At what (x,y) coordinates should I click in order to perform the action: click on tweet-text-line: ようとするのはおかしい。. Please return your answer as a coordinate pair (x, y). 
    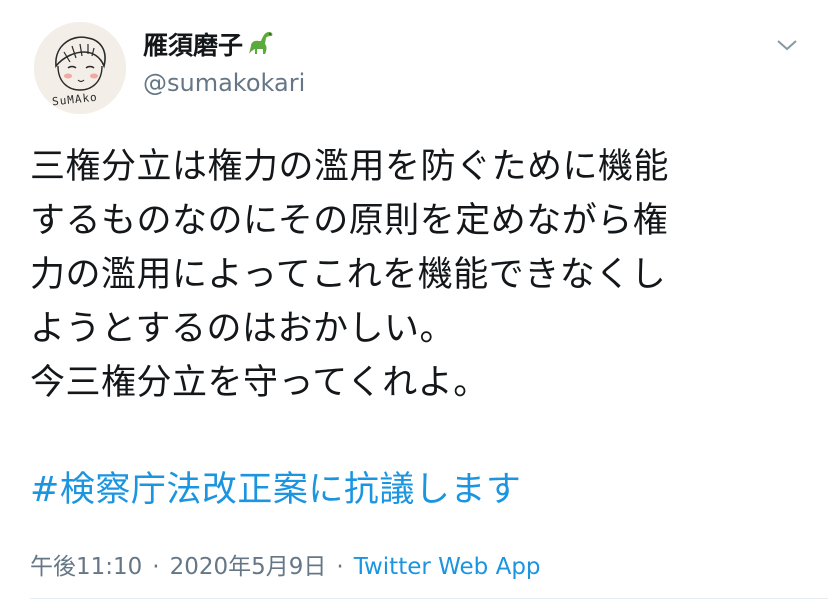
    Looking at the image, I should click on (242, 329).